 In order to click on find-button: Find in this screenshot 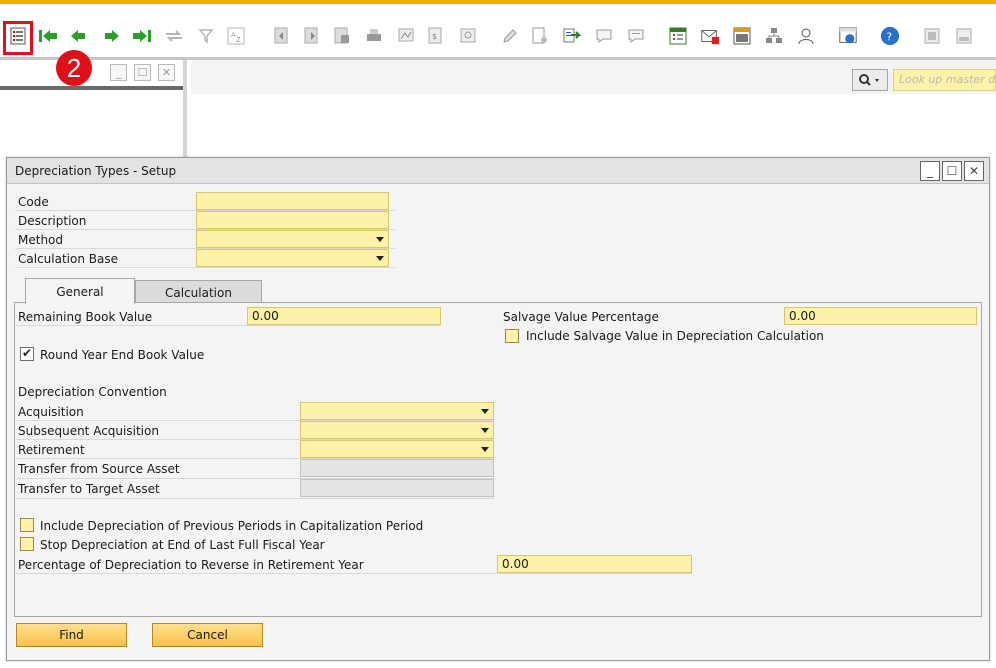, I will do `click(71, 635)`.